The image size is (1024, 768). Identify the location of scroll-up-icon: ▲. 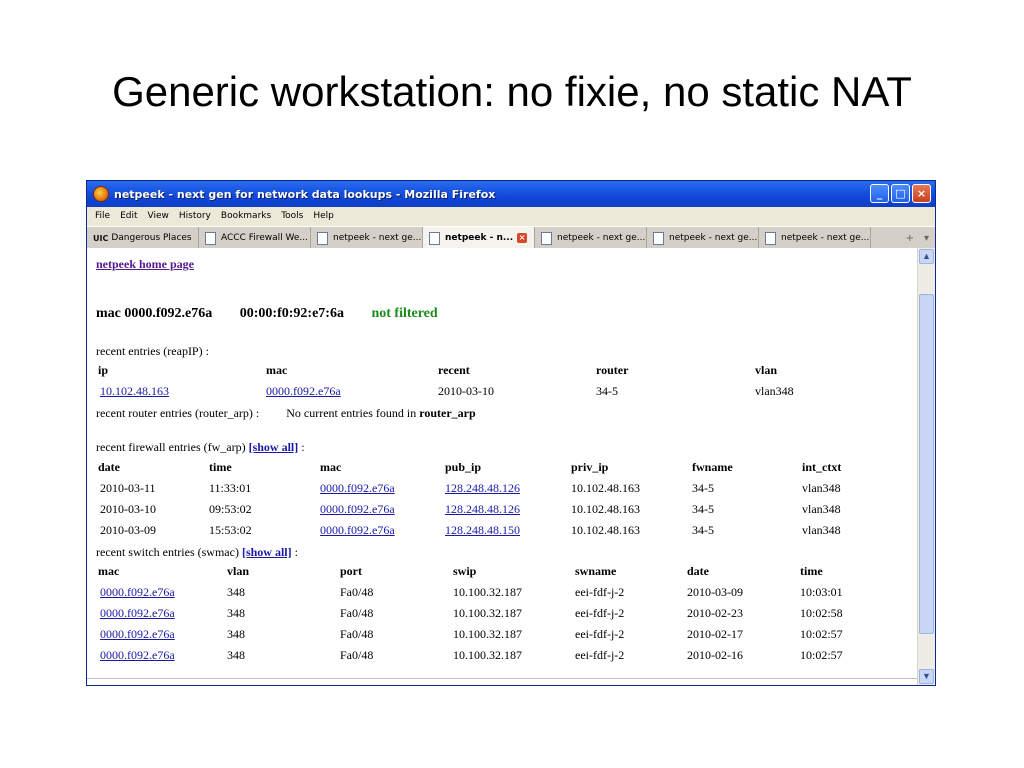
(926, 256).